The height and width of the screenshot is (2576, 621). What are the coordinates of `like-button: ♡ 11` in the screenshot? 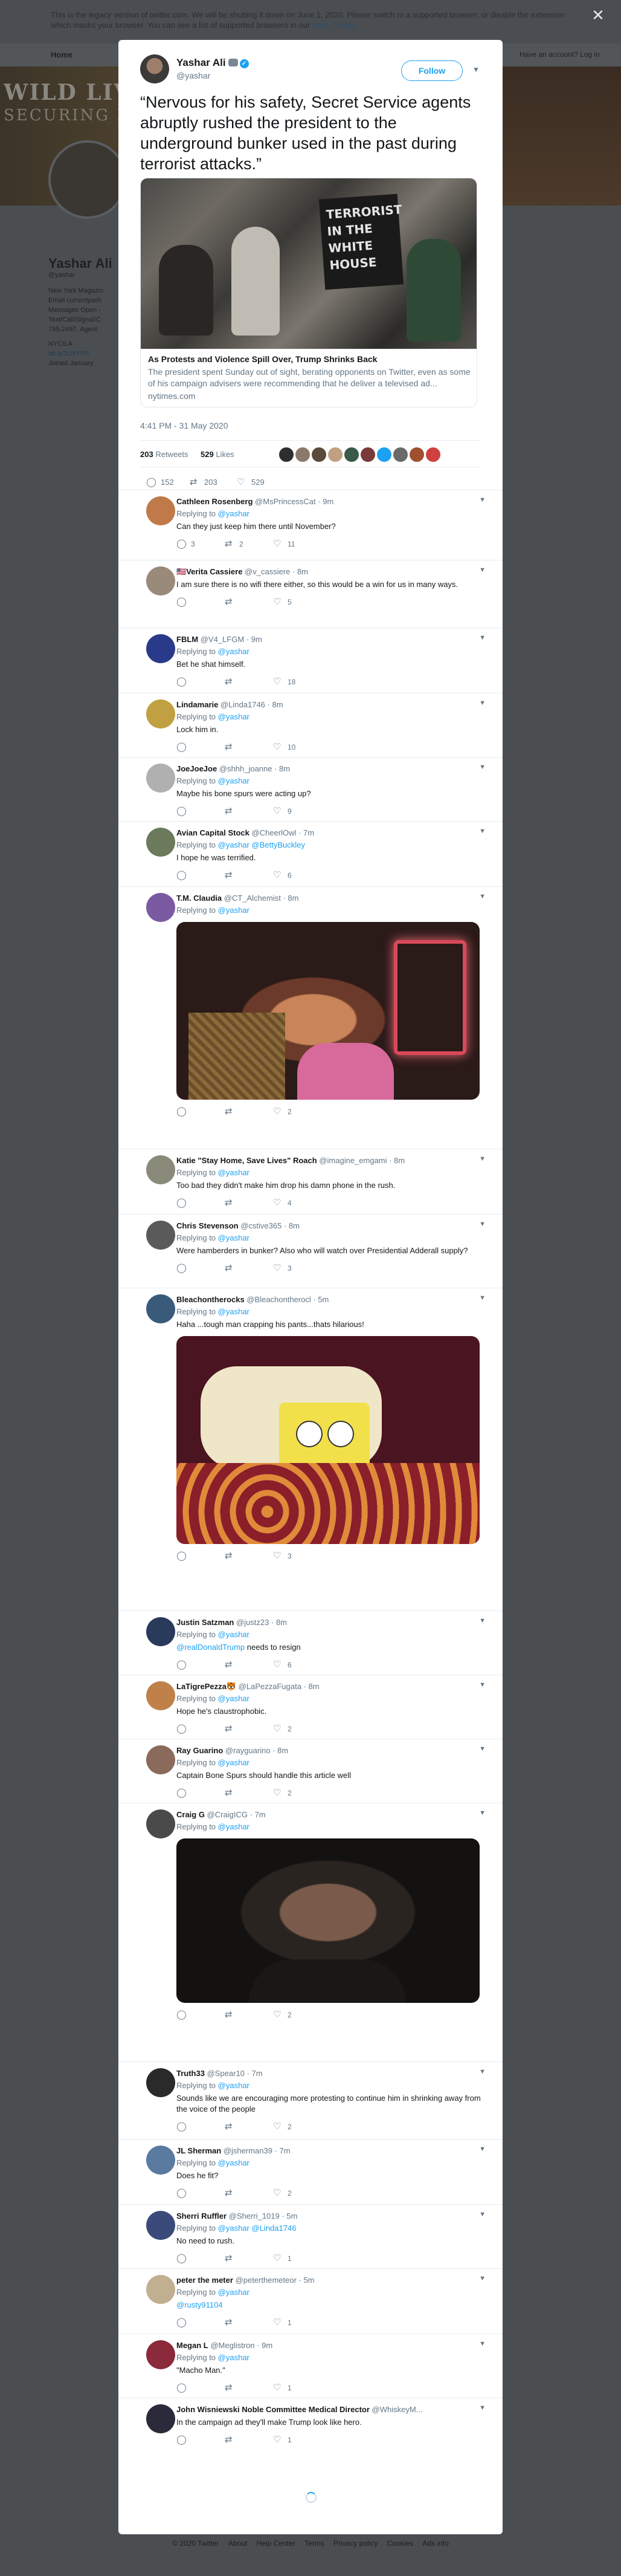 It's located at (284, 544).